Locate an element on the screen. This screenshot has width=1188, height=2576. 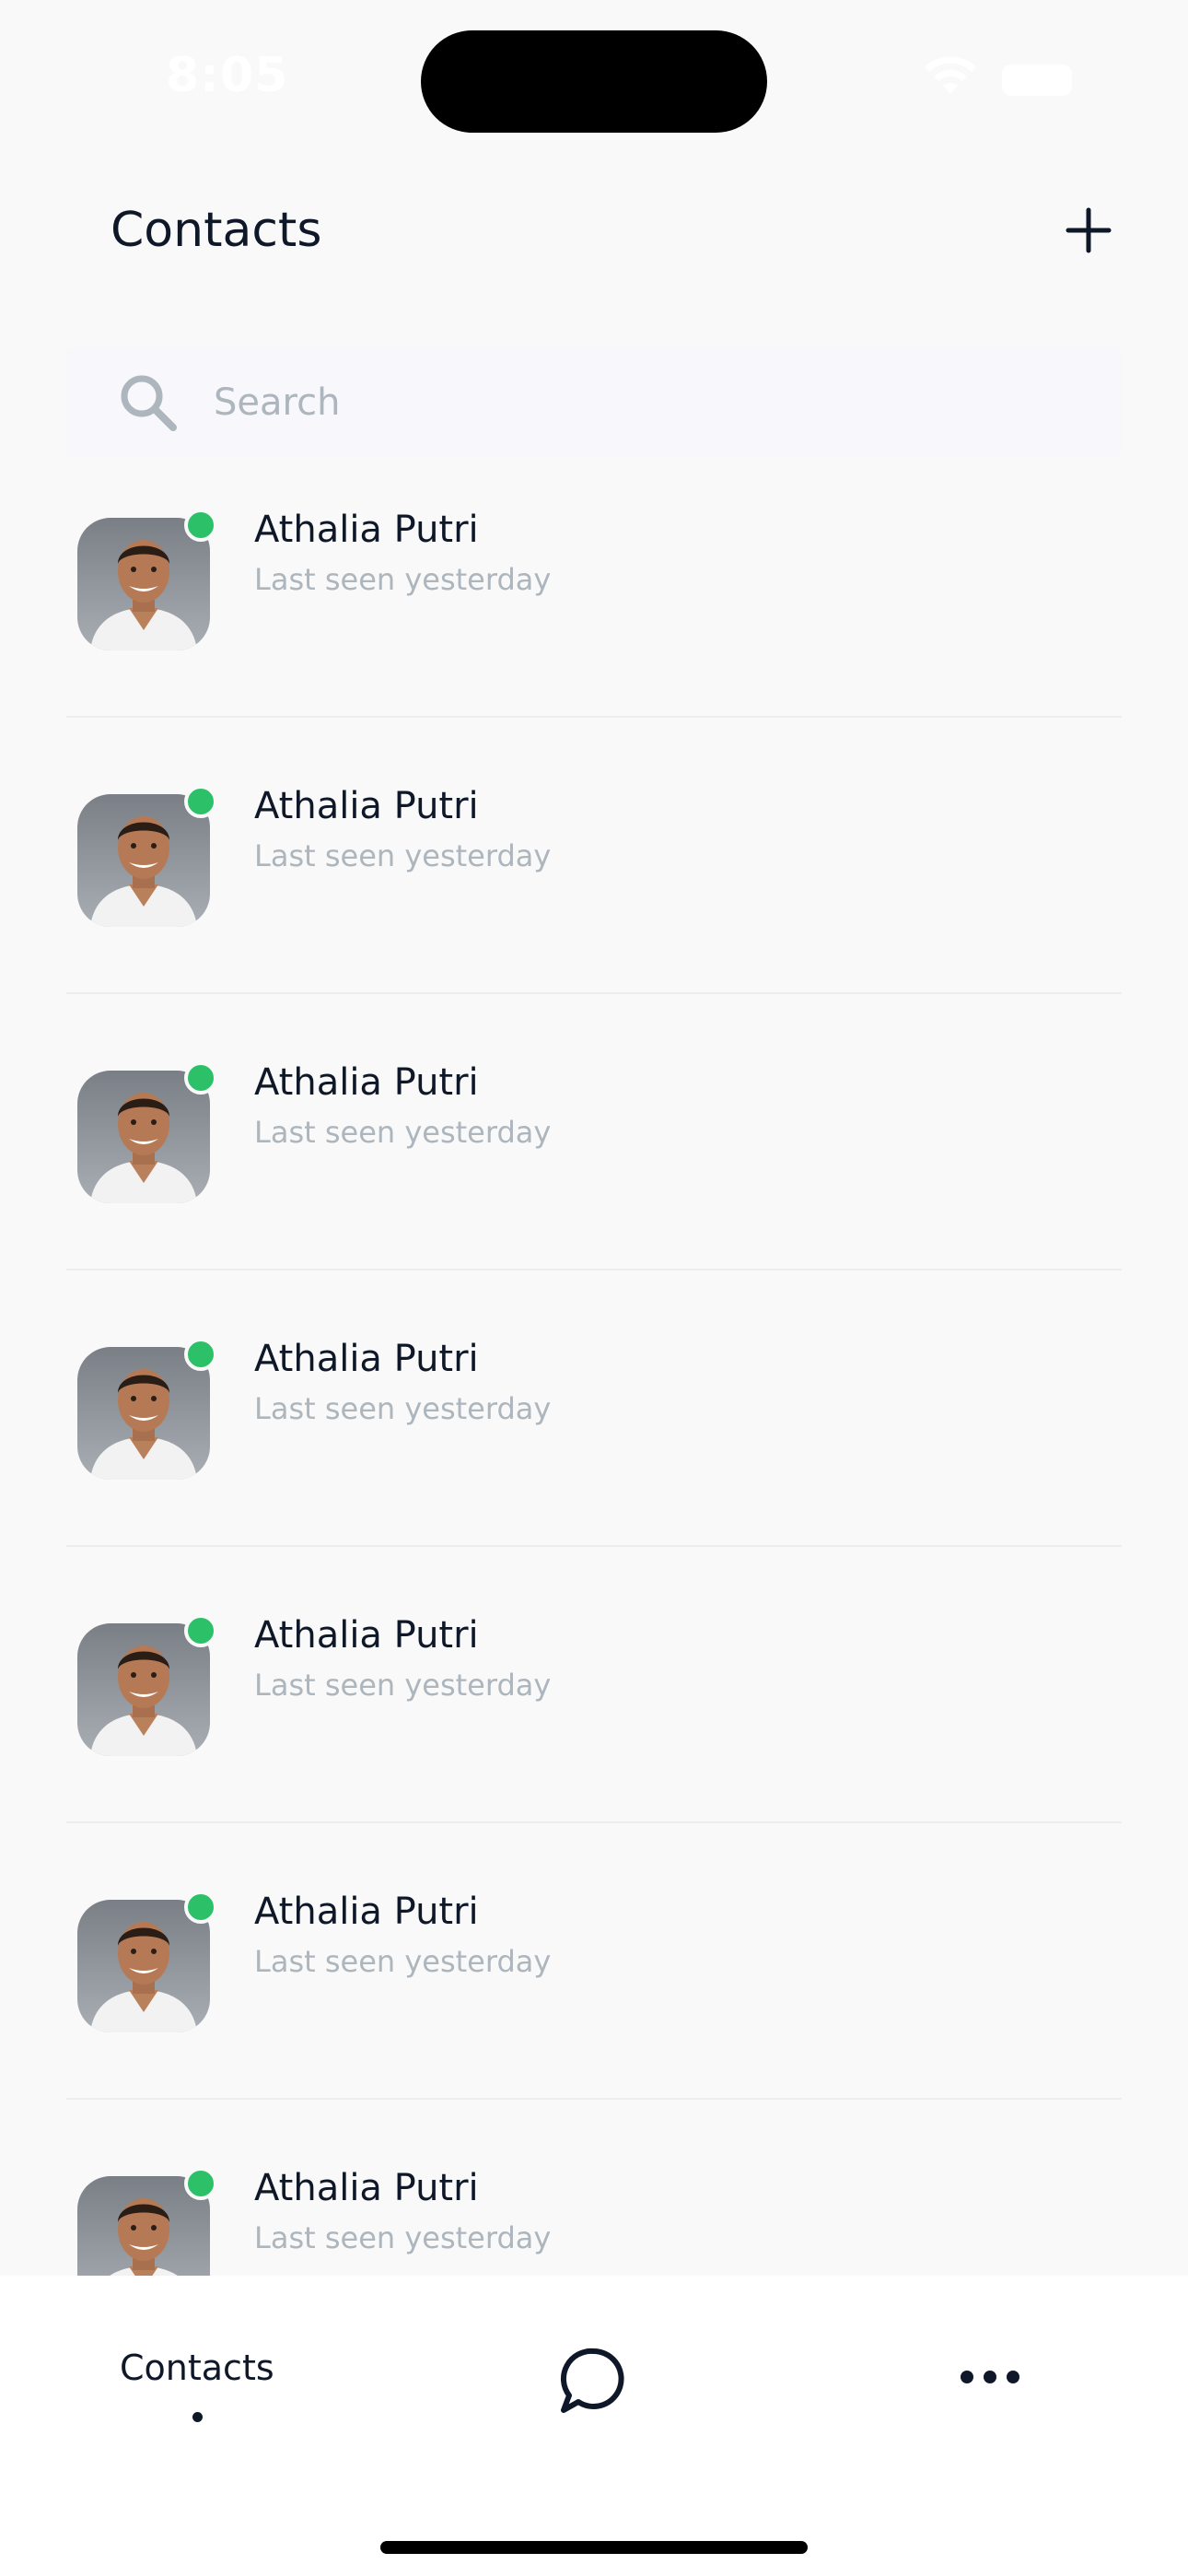
nav-contacts-label: Contacts is located at coordinates (197, 2368).